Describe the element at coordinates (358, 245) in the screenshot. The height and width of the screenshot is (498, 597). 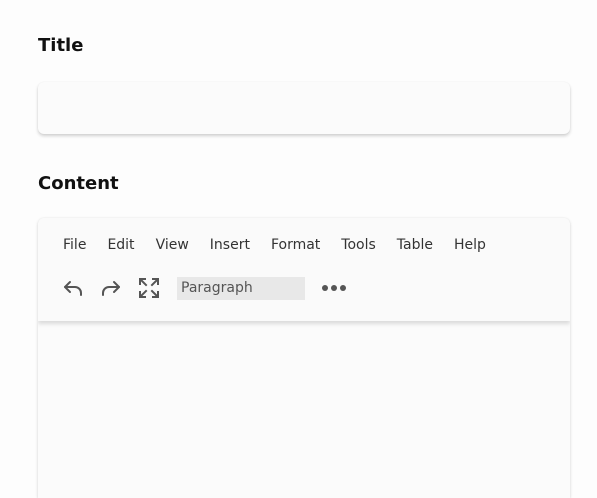
I see `menu-tools: Tools` at that location.